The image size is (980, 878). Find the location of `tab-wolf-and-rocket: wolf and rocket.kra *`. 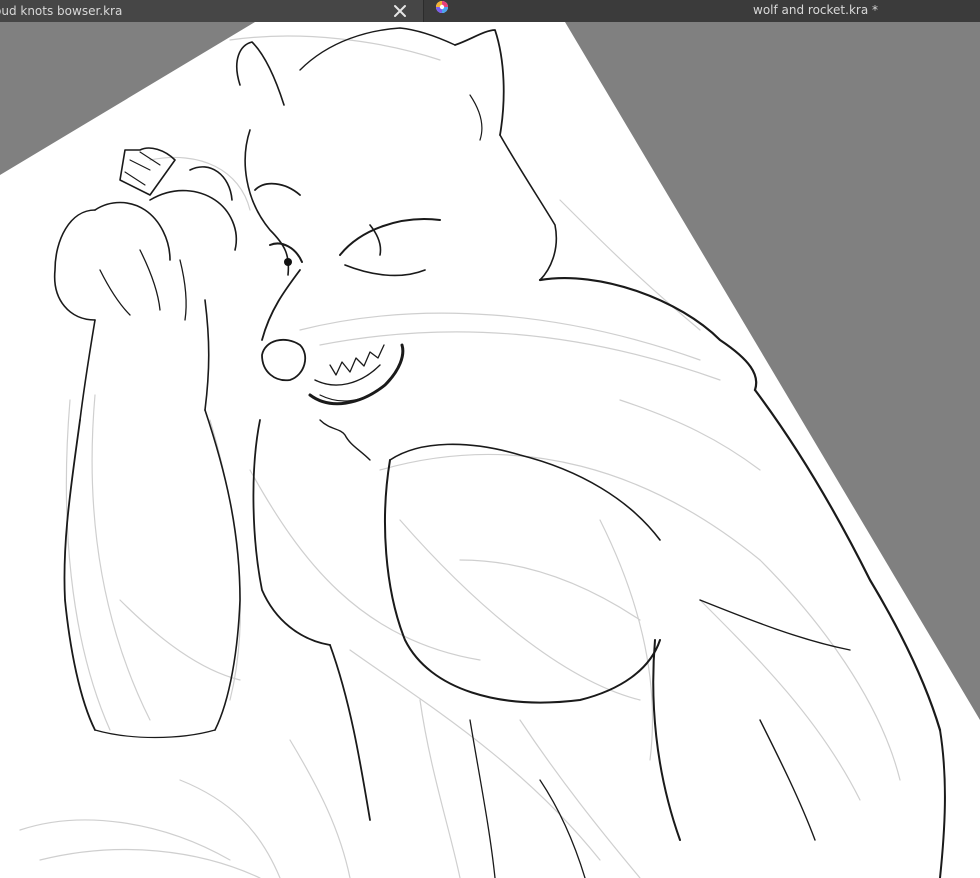

tab-wolf-and-rocket: wolf and rocket.kra * is located at coordinates (702, 11).